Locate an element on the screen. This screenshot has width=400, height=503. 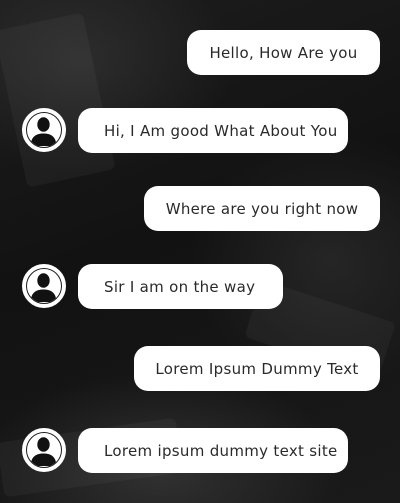
message-text: Hello, How Are you is located at coordinates (283, 52).